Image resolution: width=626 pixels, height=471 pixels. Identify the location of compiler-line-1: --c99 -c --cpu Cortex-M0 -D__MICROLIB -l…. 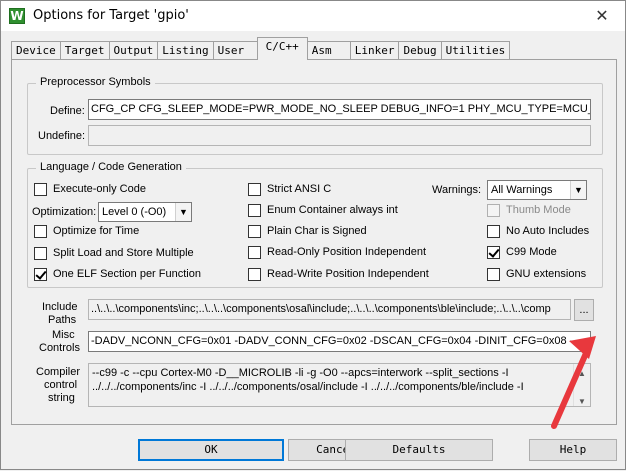
(300, 373).